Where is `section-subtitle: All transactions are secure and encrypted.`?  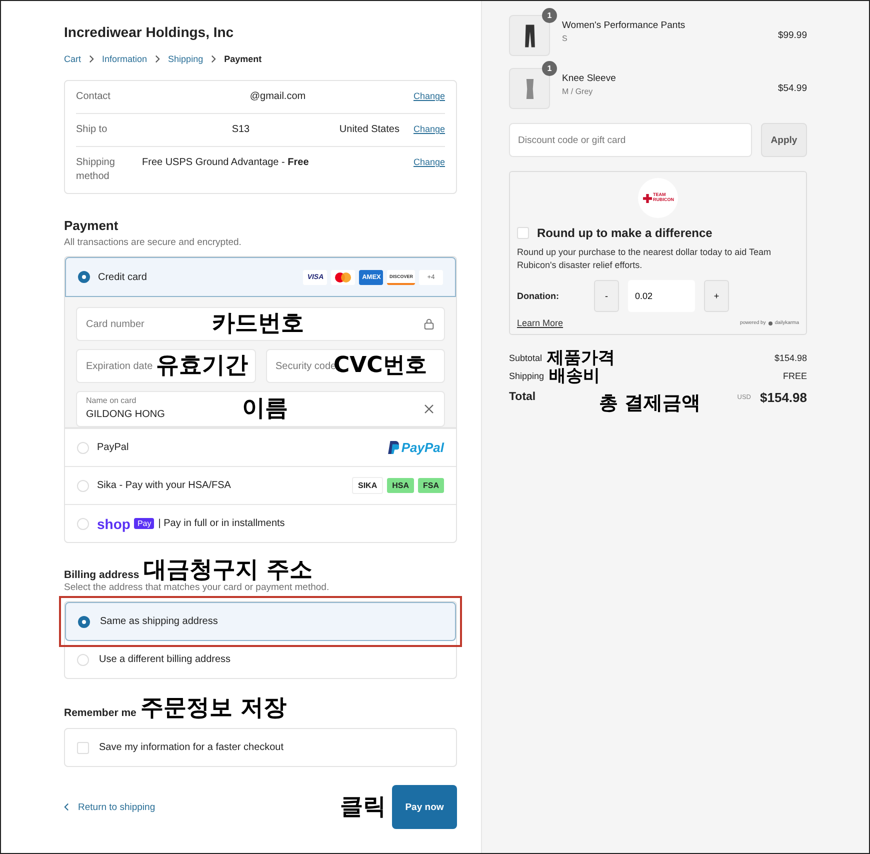
section-subtitle: All transactions are secure and encrypted. is located at coordinates (153, 242).